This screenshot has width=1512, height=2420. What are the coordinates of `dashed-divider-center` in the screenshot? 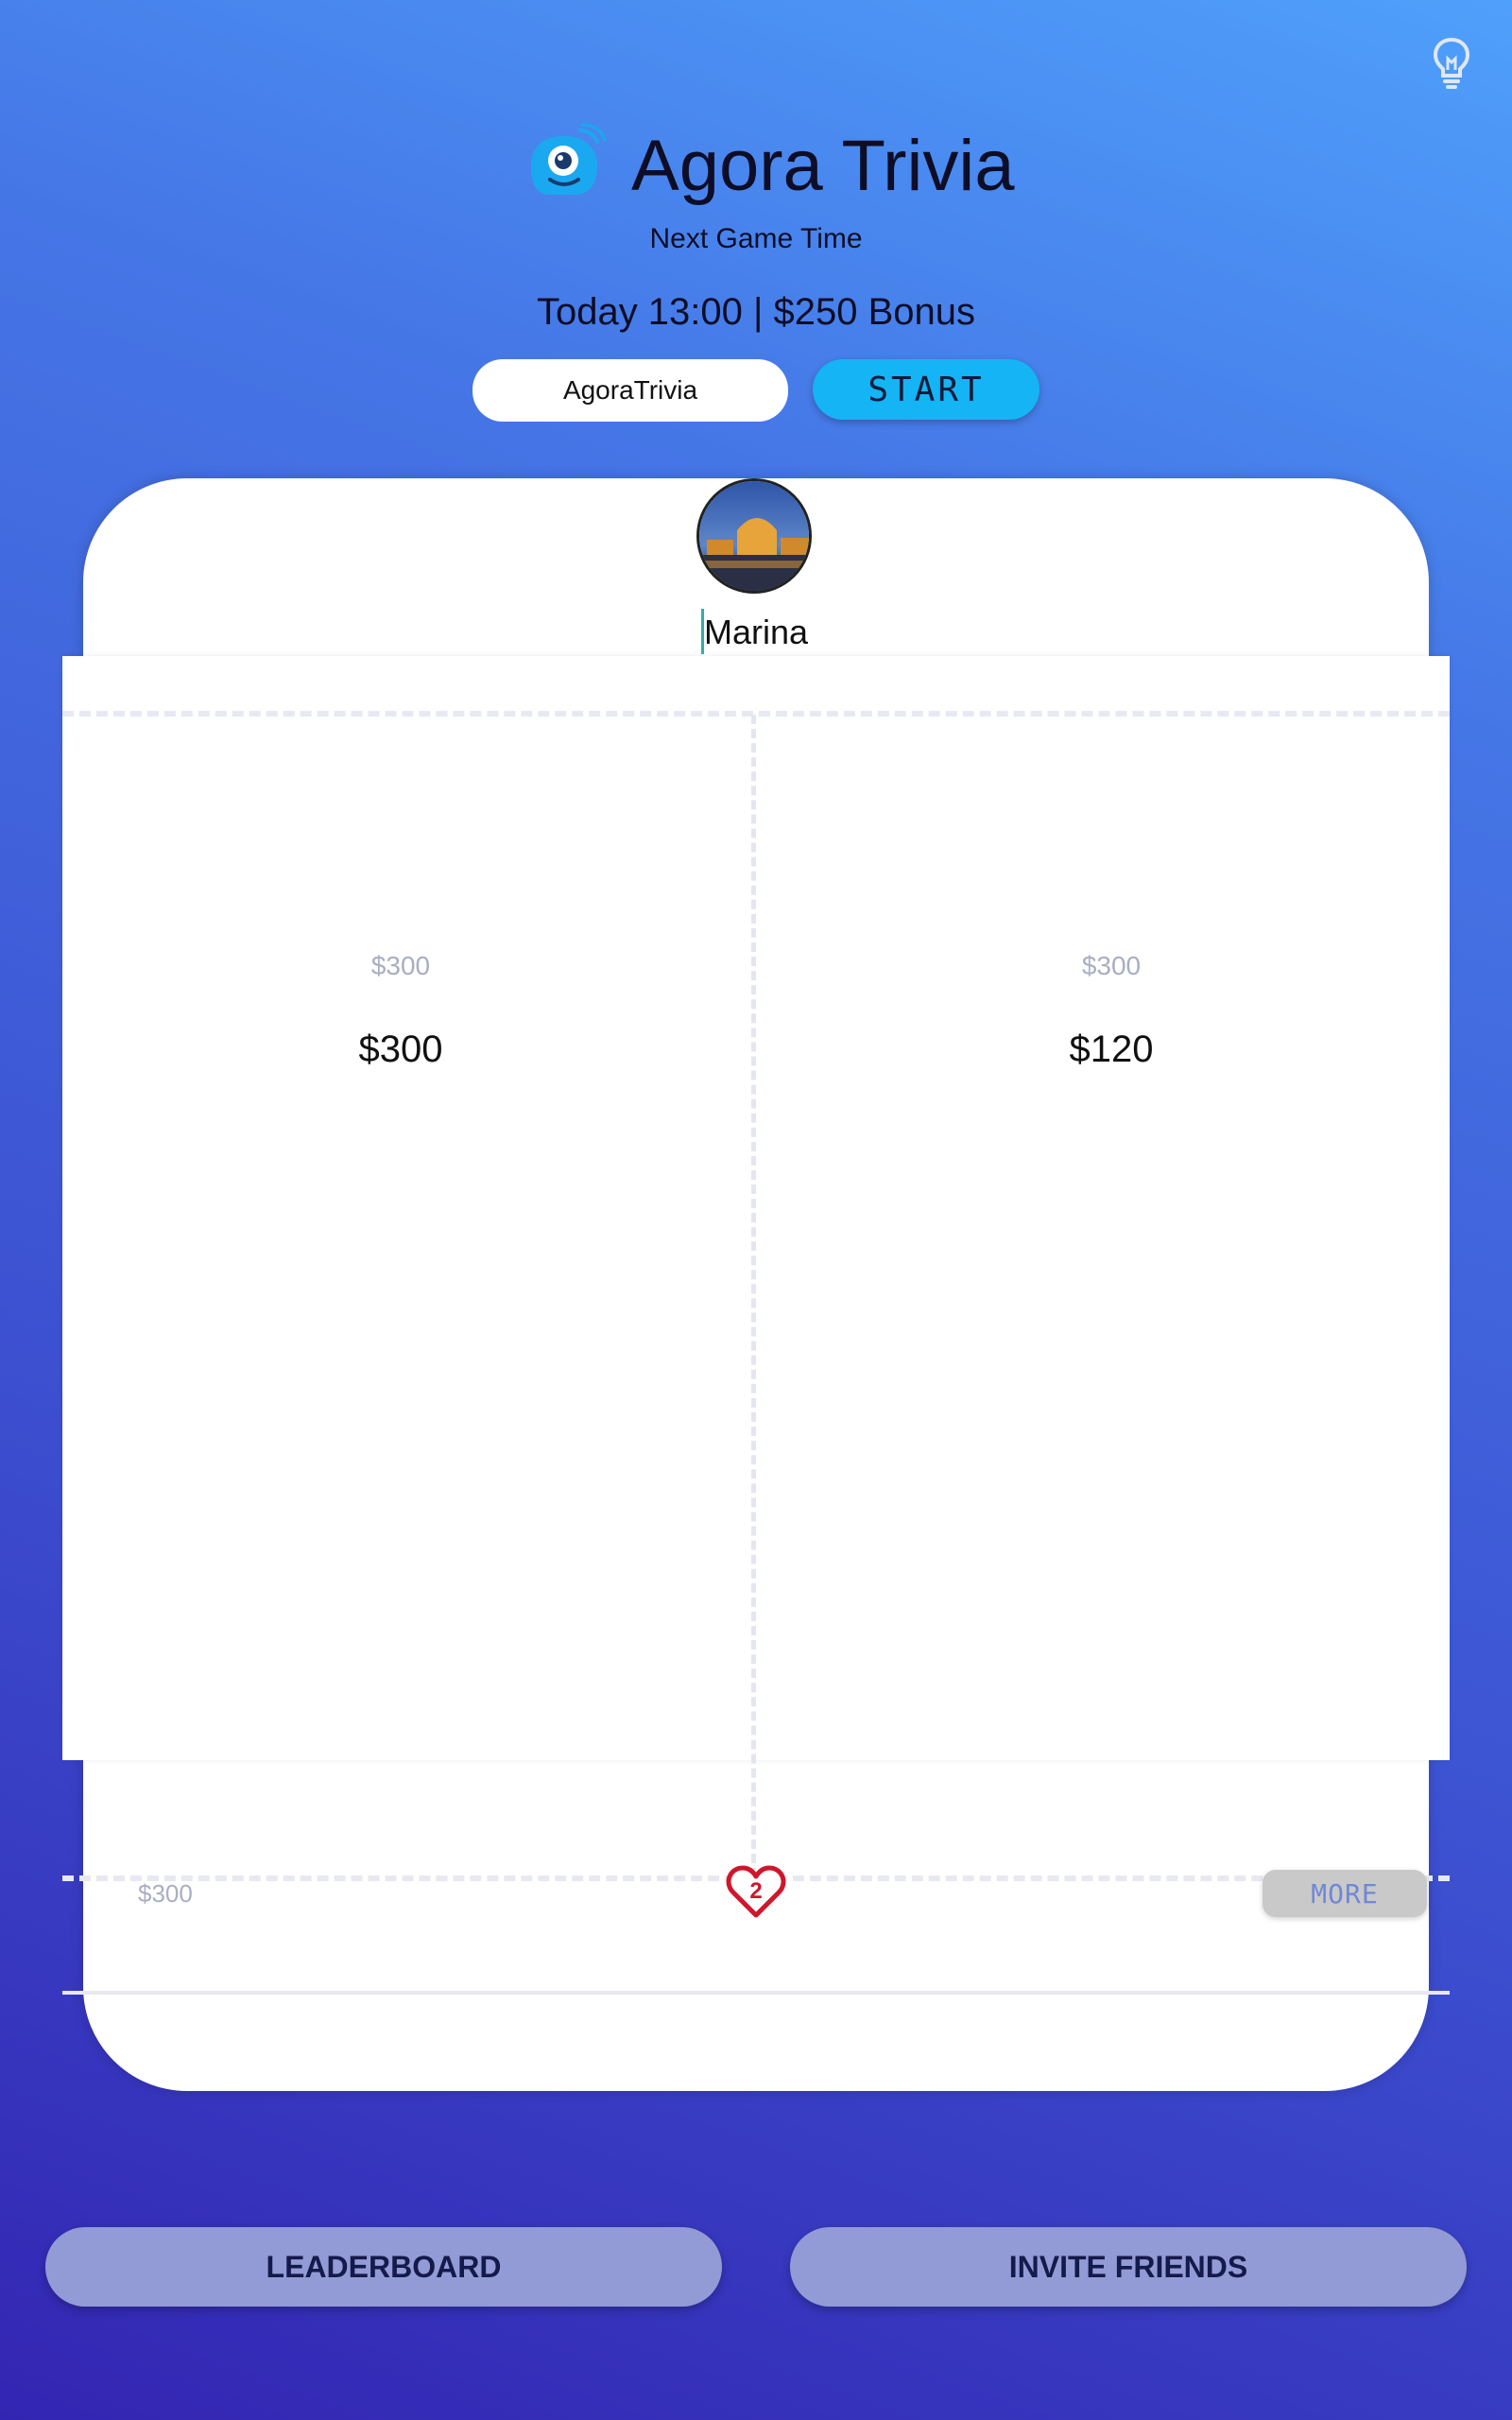 It's located at (753, 1296).